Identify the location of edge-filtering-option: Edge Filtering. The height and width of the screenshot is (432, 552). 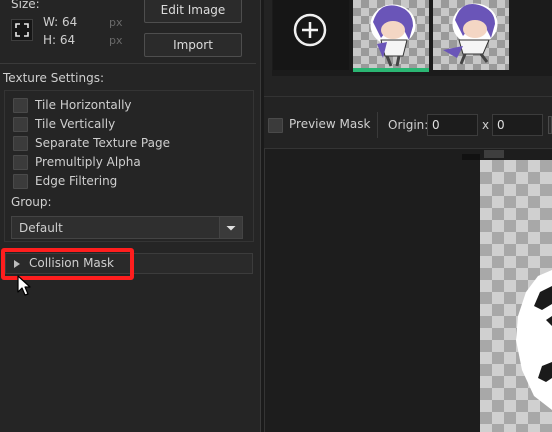
(65, 181).